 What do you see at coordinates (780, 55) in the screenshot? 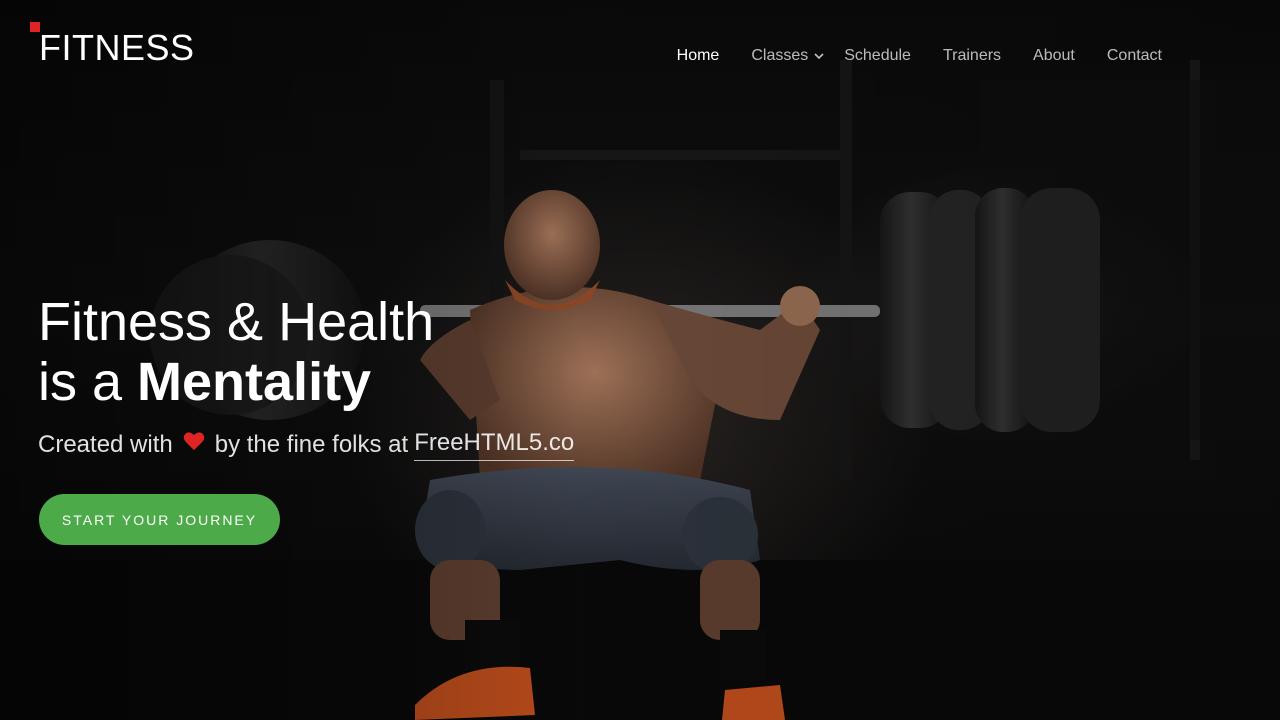
I see `nav-item-label: Classes` at bounding box center [780, 55].